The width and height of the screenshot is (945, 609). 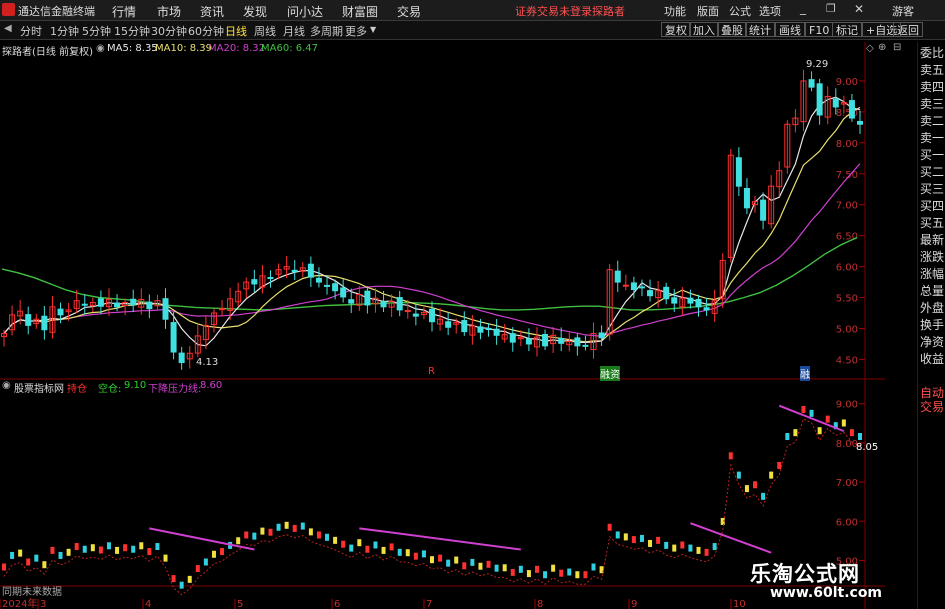 What do you see at coordinates (932, 407) in the screenshot?
I see `auto-trade-2: 交易` at bounding box center [932, 407].